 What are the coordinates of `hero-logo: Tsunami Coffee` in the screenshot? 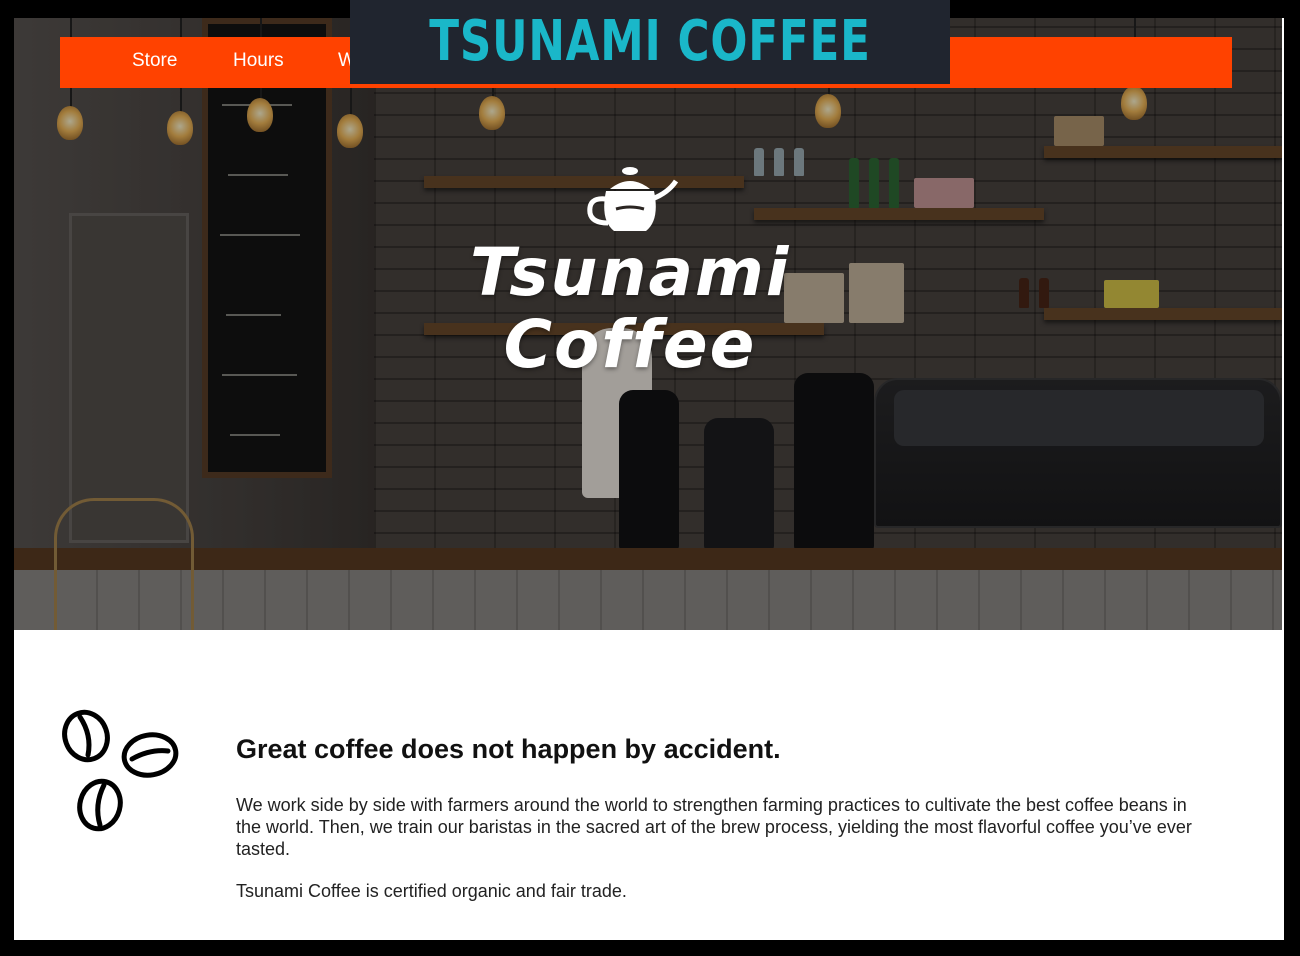 It's located at (630, 273).